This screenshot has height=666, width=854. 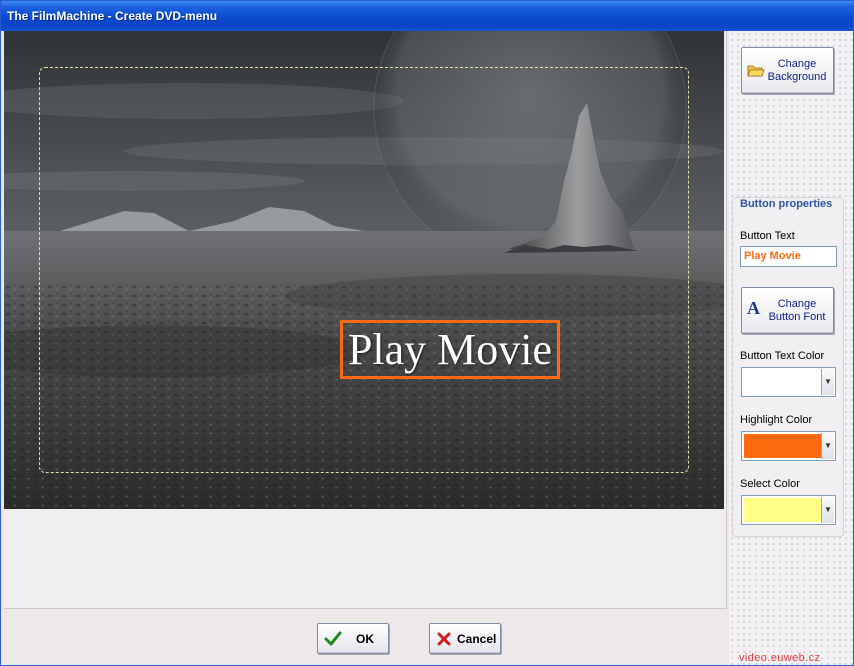 I want to click on window-title: The FilmMachine - Create DVD-menu, so click(x=112, y=16).